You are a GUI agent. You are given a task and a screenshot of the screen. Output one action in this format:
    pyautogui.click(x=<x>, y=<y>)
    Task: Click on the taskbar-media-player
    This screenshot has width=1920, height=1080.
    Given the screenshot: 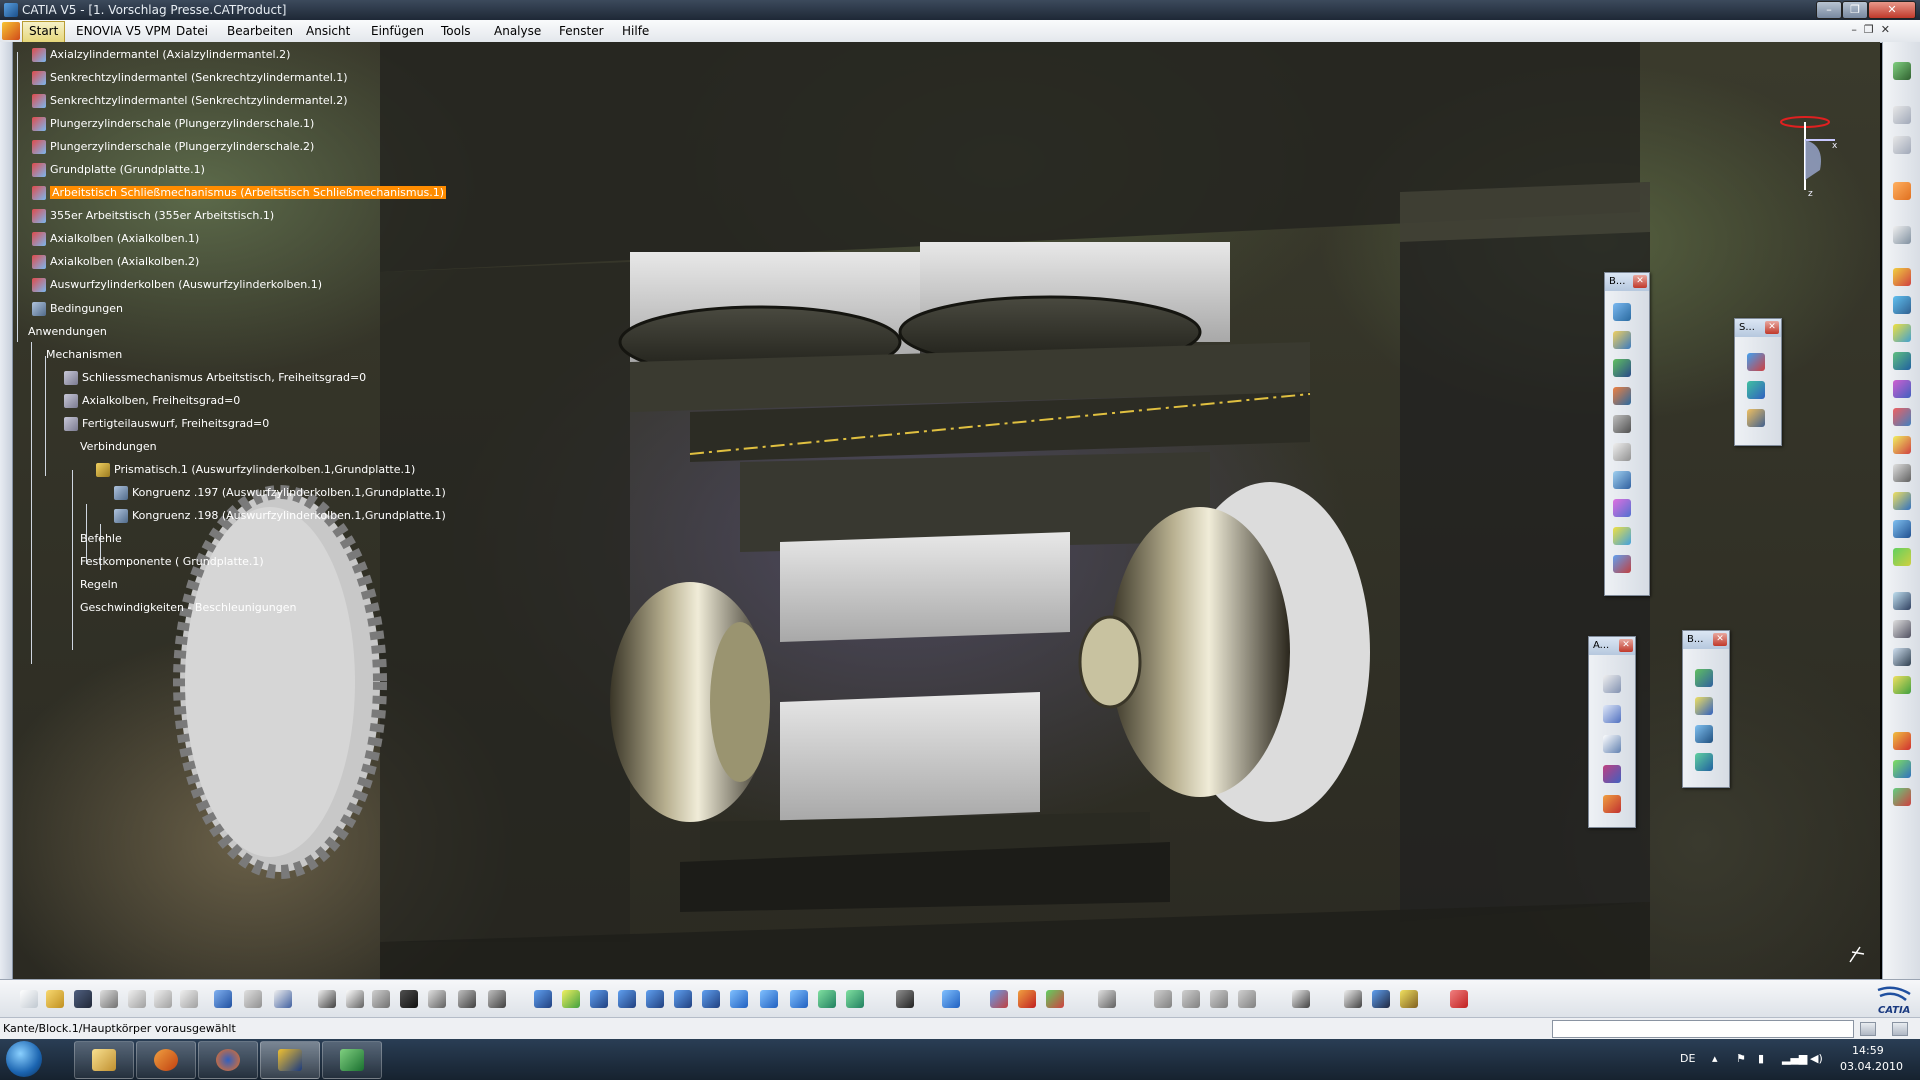 What is the action you would take?
    pyautogui.click(x=166, y=1060)
    